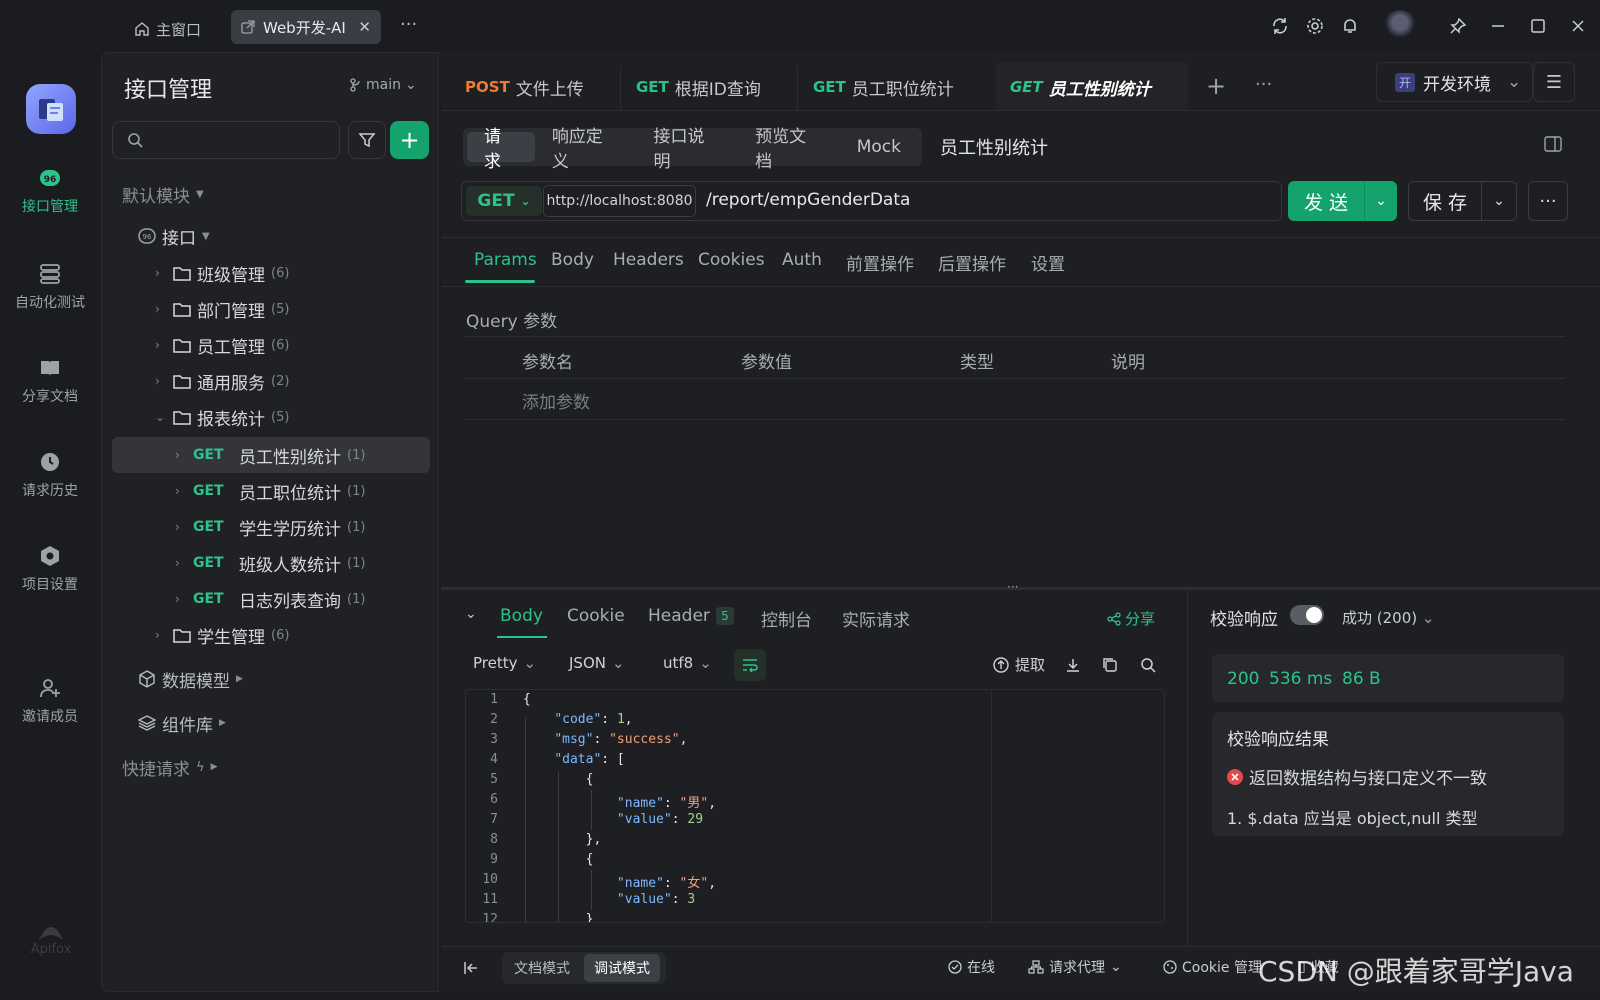 The image size is (1600, 1000). Describe the element at coordinates (1216, 86) in the screenshot. I see `new-tab-plus-icon: +` at that location.